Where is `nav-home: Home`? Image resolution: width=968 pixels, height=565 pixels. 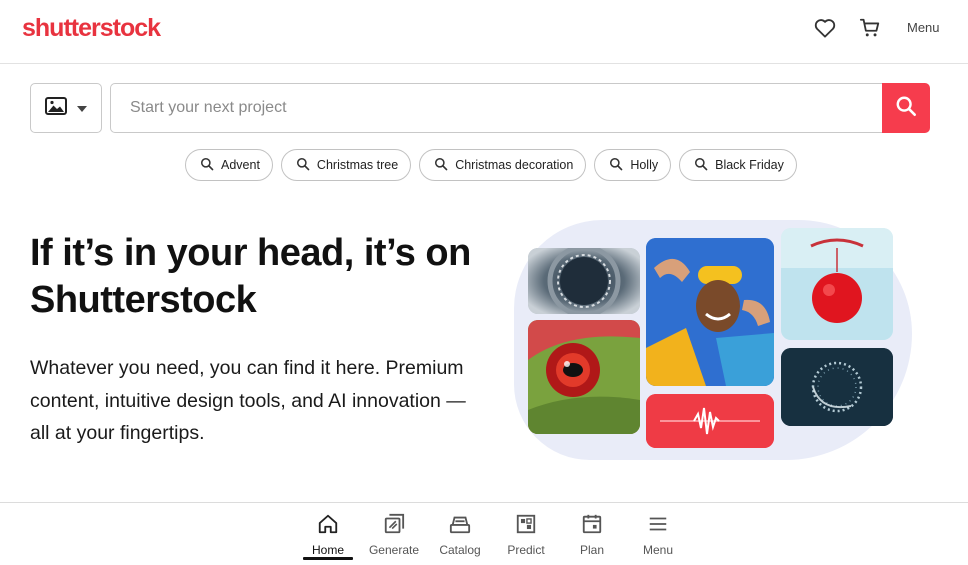
nav-home: Home is located at coordinates (328, 535).